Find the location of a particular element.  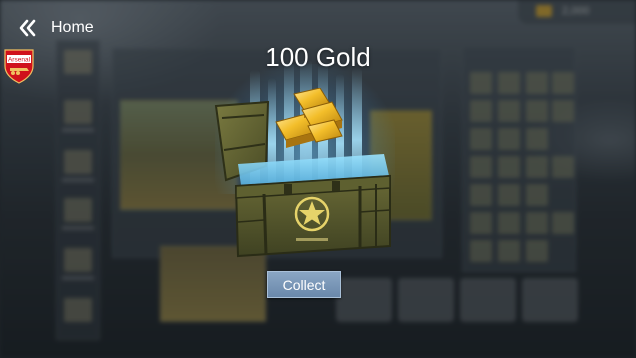

gold-bars-icon is located at coordinates (309, 117).